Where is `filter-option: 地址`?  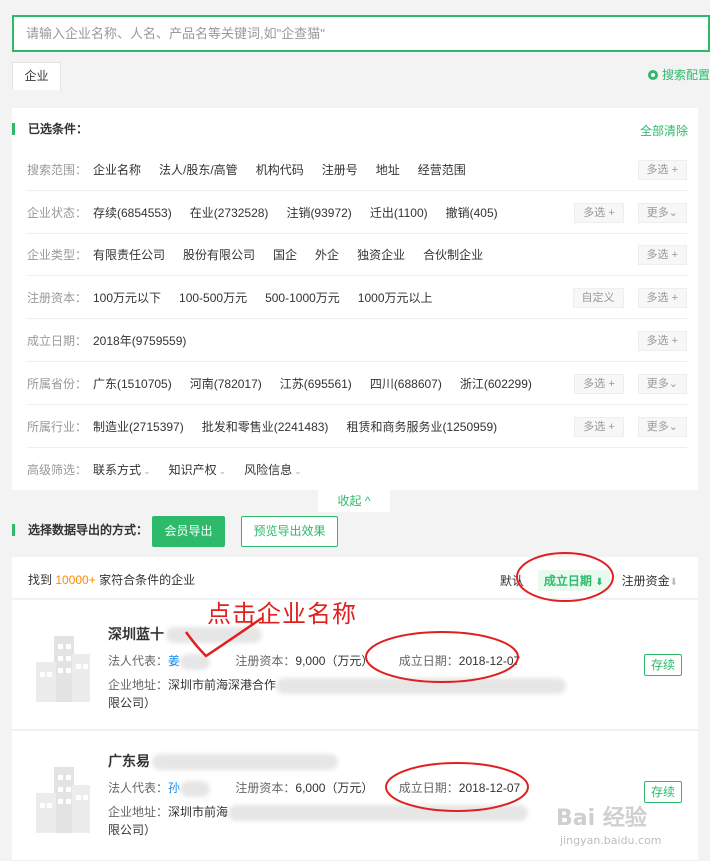
filter-option: 地址 is located at coordinates (388, 169).